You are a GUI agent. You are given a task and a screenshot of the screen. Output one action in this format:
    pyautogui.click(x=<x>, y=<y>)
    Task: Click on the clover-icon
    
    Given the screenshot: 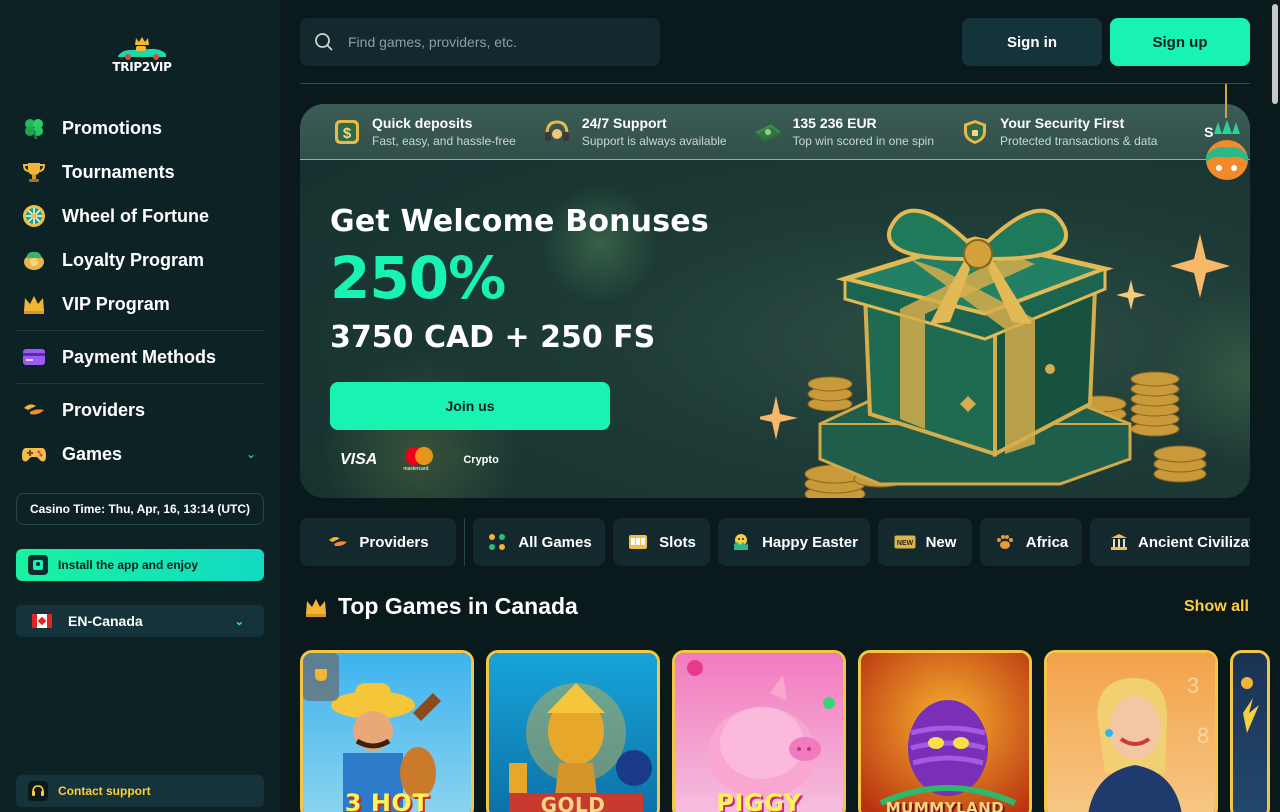 What is the action you would take?
    pyautogui.click(x=34, y=128)
    